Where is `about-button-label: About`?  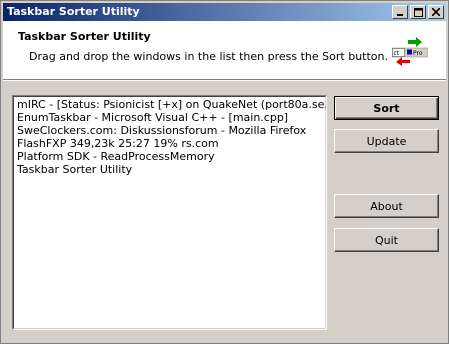 about-button-label: About is located at coordinates (386, 206).